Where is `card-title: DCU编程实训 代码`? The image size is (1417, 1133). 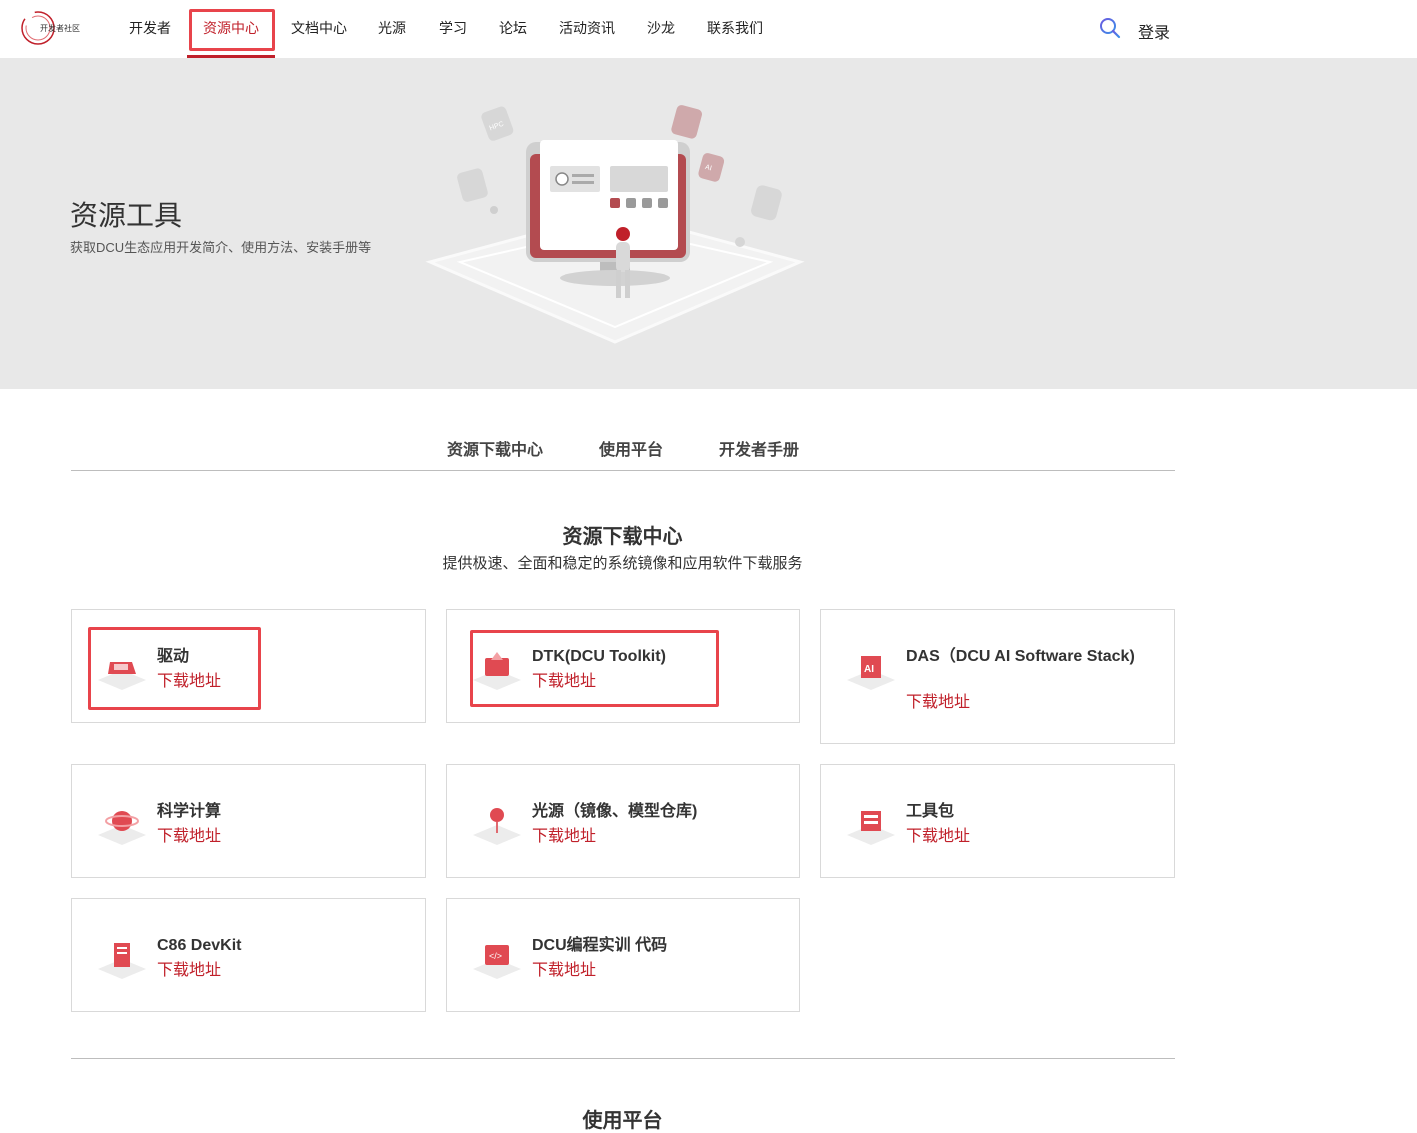
card-title: DCU编程实训 代码 is located at coordinates (600, 945).